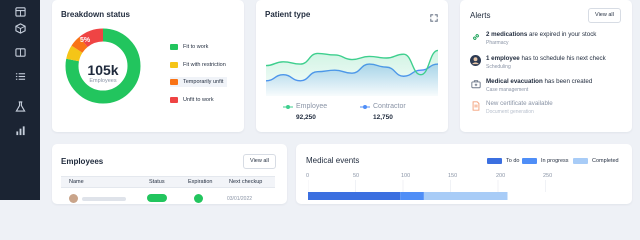 The width and height of the screenshot is (640, 240). What do you see at coordinates (85, 40) in the screenshot?
I see `donut-highlight-label: 5%` at bounding box center [85, 40].